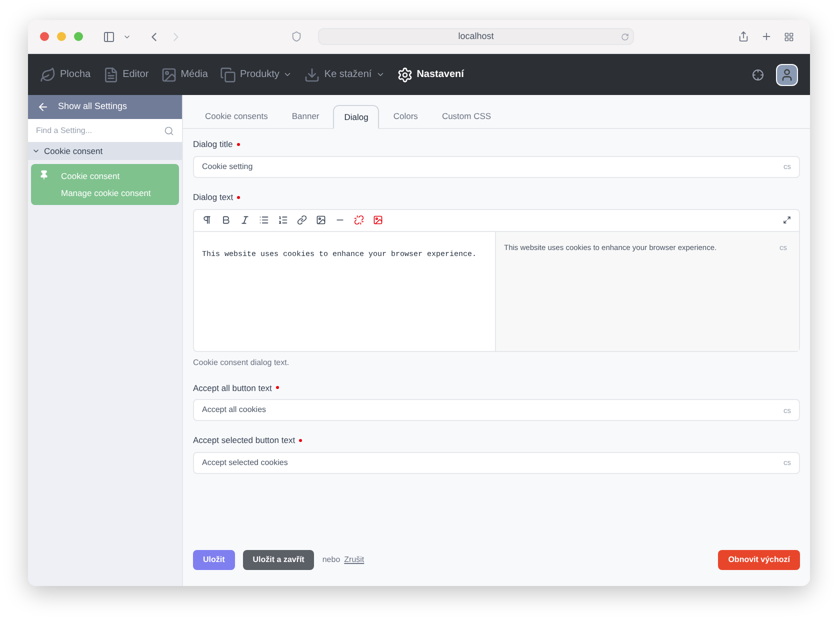  What do you see at coordinates (405, 116) in the screenshot?
I see `tab: Colors` at bounding box center [405, 116].